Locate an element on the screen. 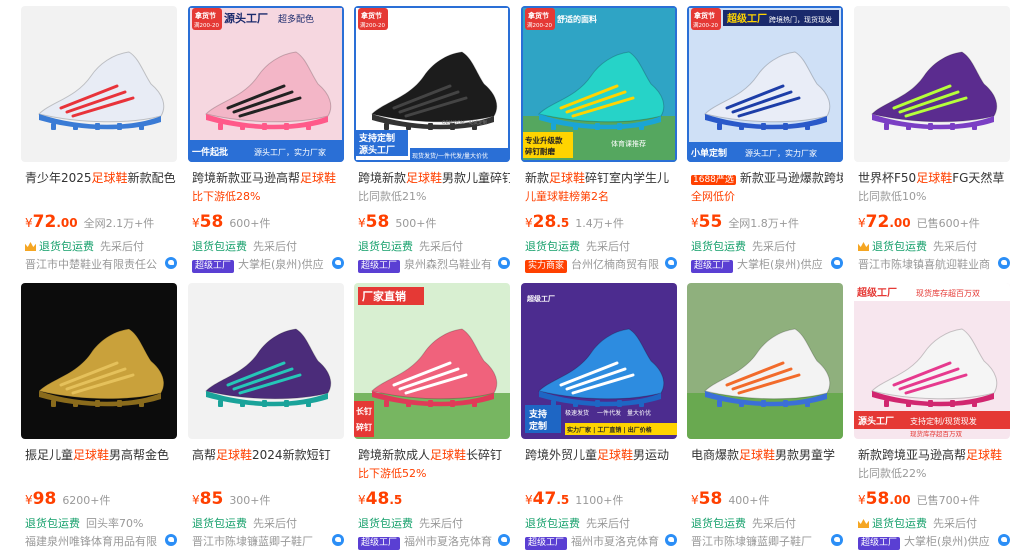 This screenshot has width=1024, height=552. product-title: 青少年2025足球鞋新款配色 is located at coordinates (101, 178).